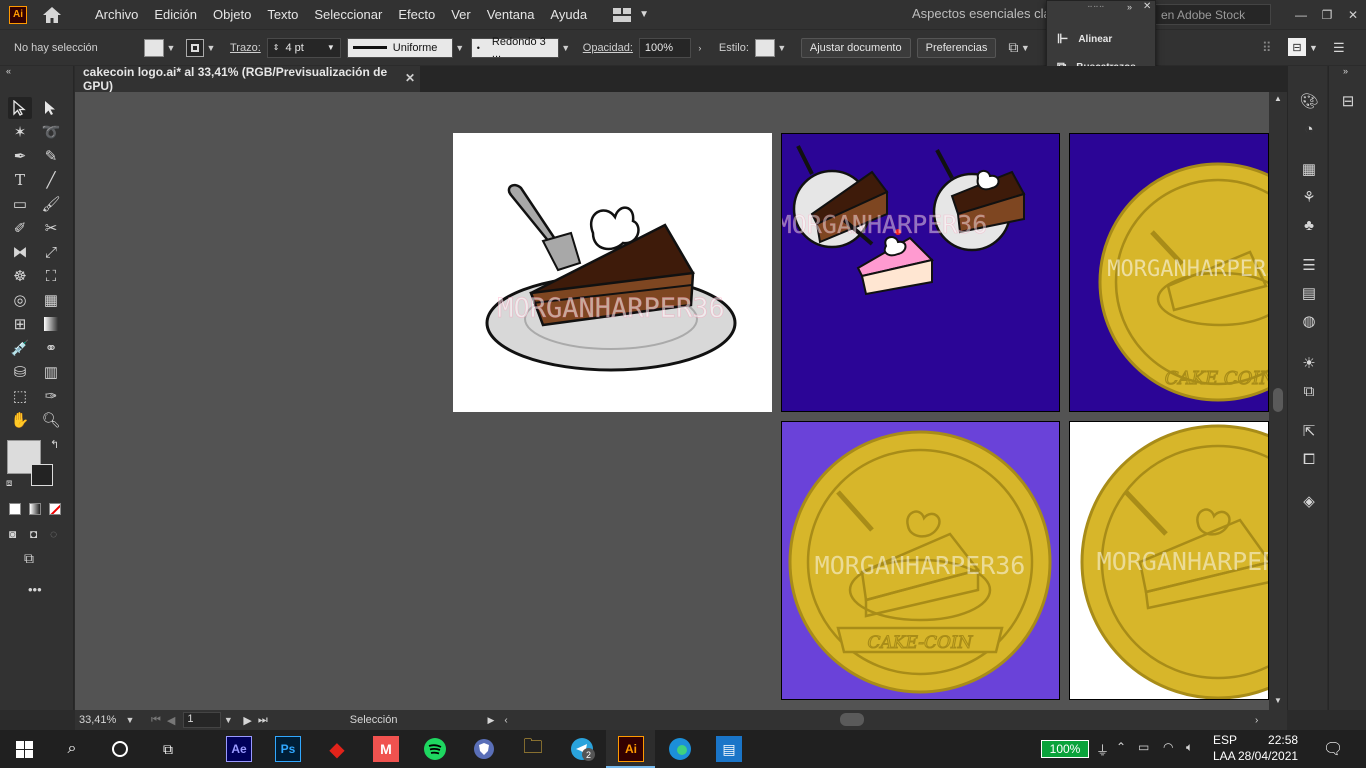 Image resolution: width=1366 pixels, height=768 pixels. Describe the element at coordinates (505, 720) in the screenshot. I see `scroll-left-icon: ‹` at that location.